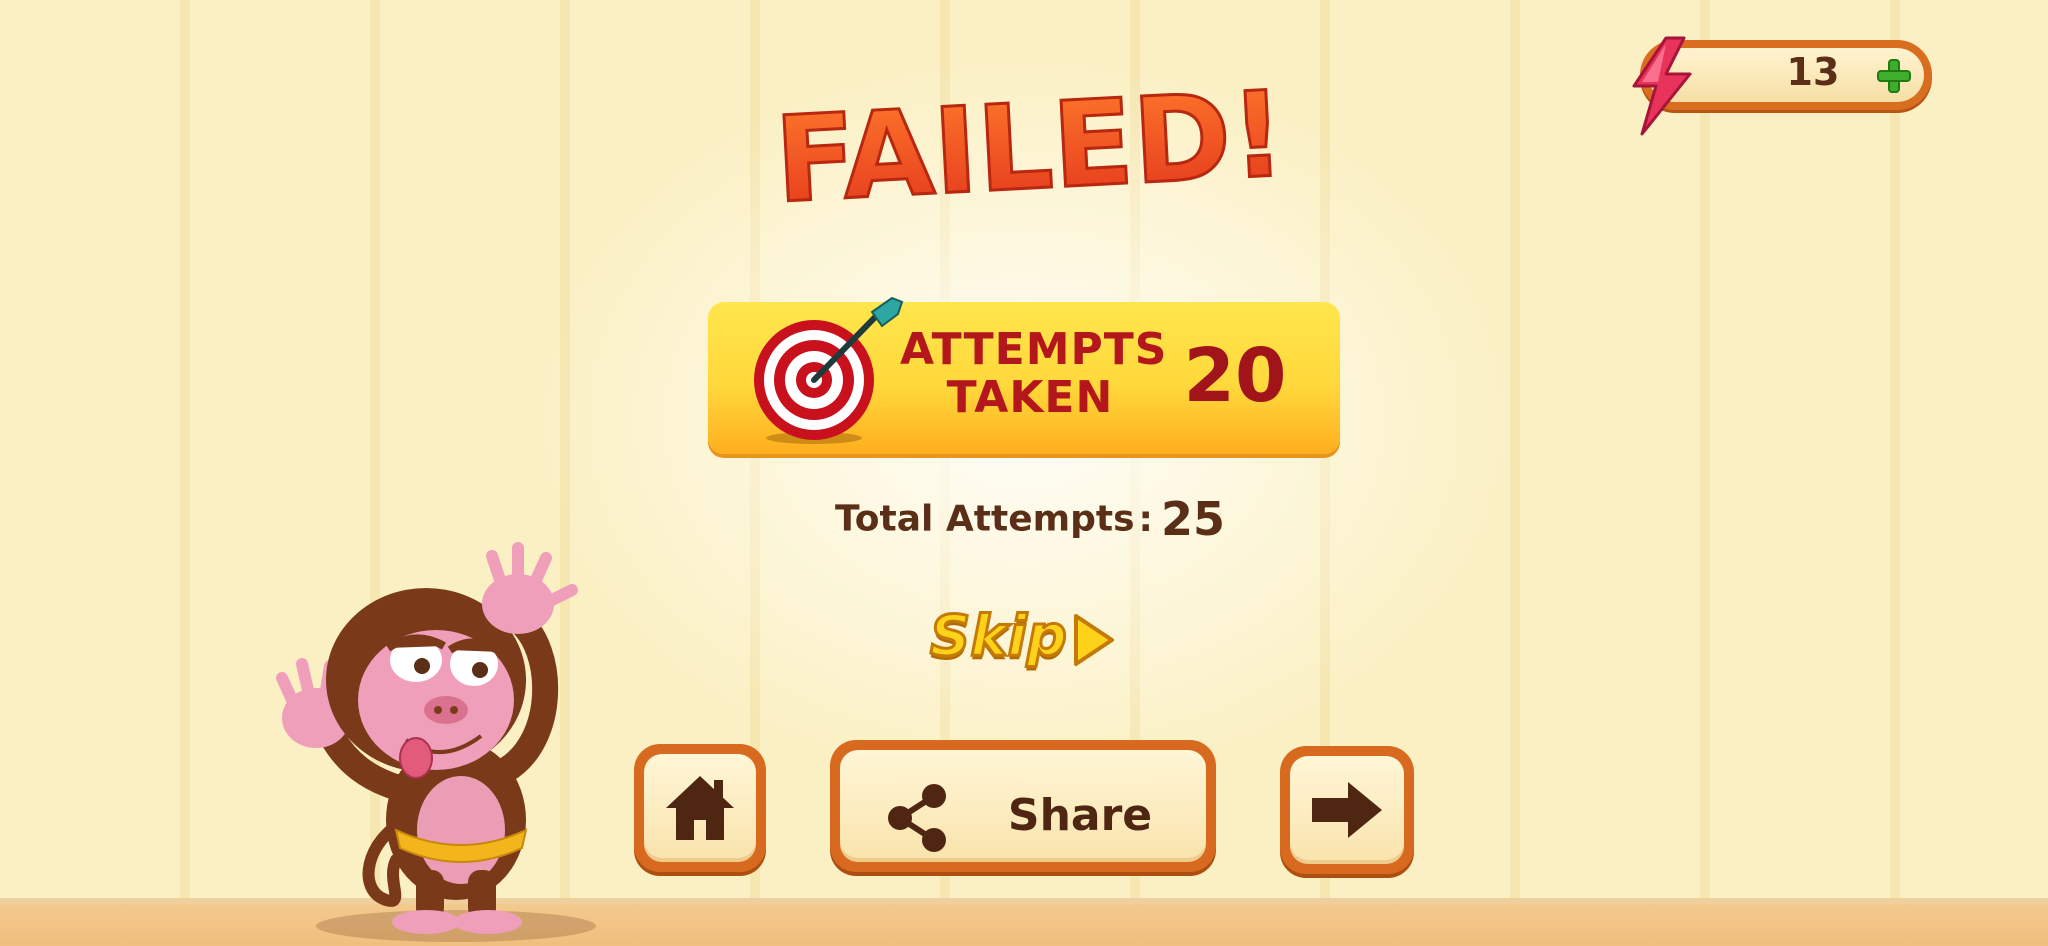 This screenshot has width=2048, height=946. I want to click on plus-icon, so click(1894, 76).